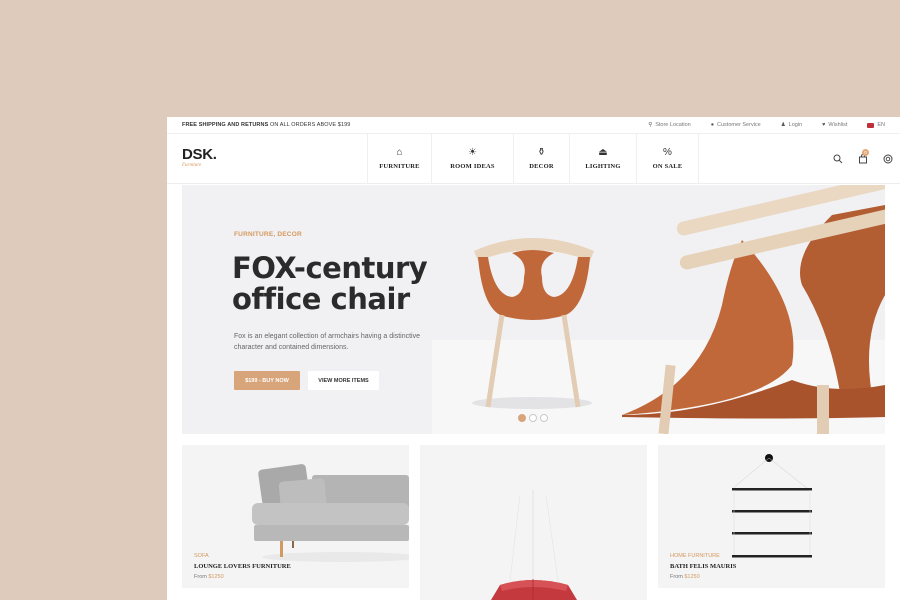 Image resolution: width=900 pixels, height=600 pixels. I want to click on cart-count-badge: 0, so click(865, 152).